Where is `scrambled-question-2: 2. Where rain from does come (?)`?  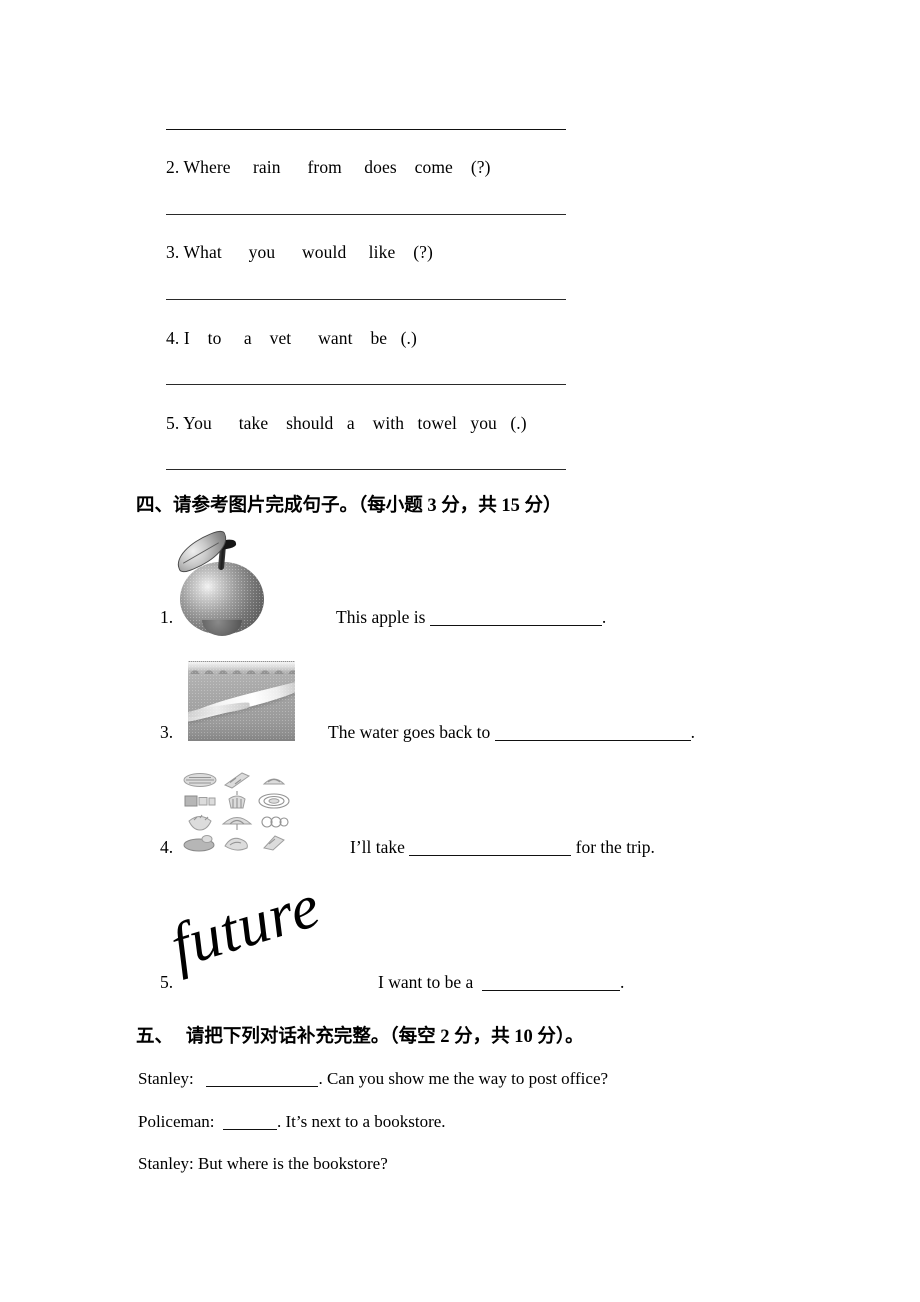
scrambled-question-2: 2. Where rain from does come (?) is located at coordinates (328, 167).